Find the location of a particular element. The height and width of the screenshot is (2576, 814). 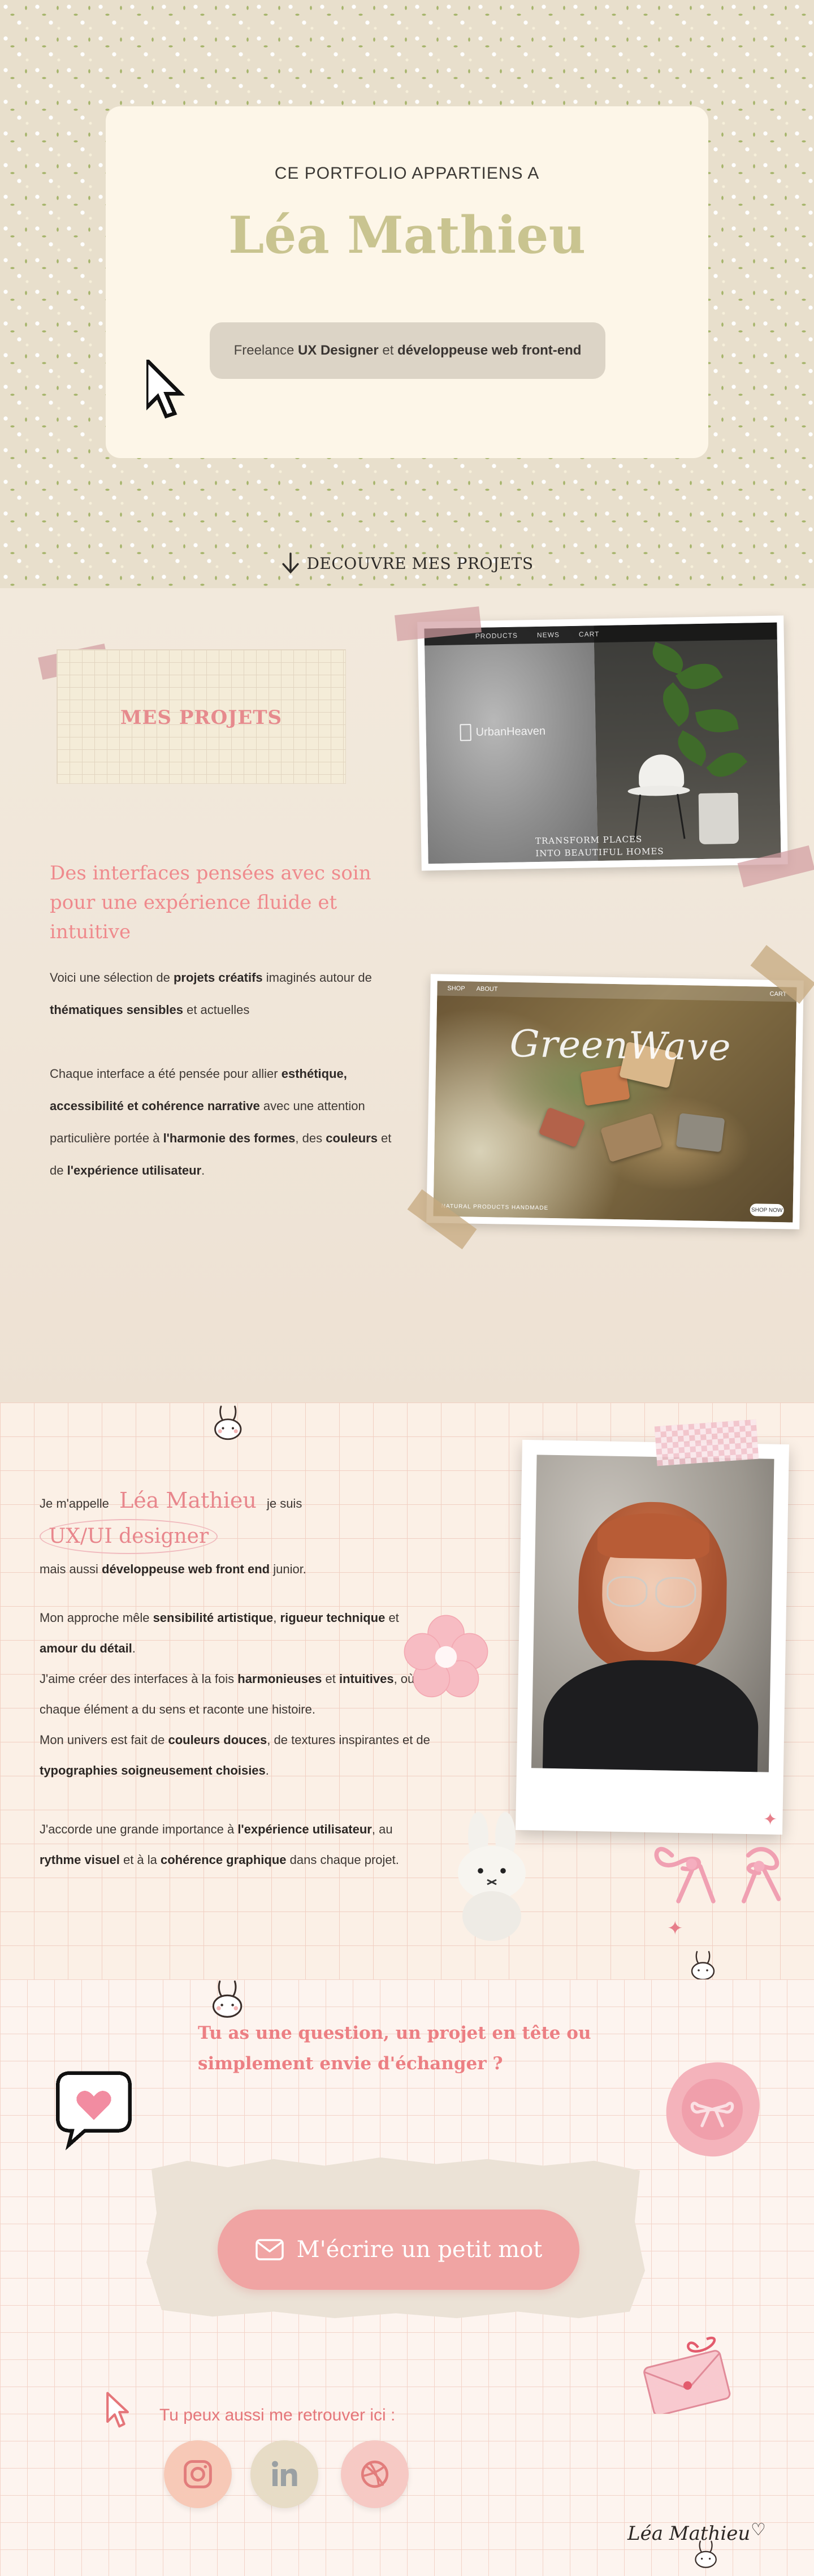

discover-projects-link: DECOUVRE MES PROJETS is located at coordinates (407, 563).